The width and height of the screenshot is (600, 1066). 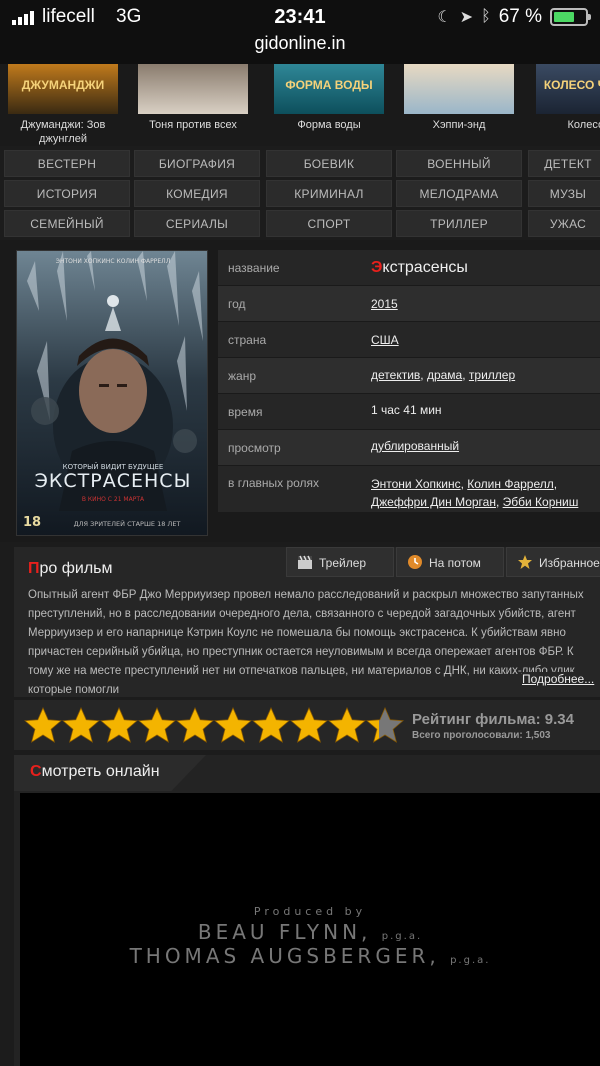 What do you see at coordinates (329, 125) in the screenshot?
I see `thumb-title: Форма воды` at bounding box center [329, 125].